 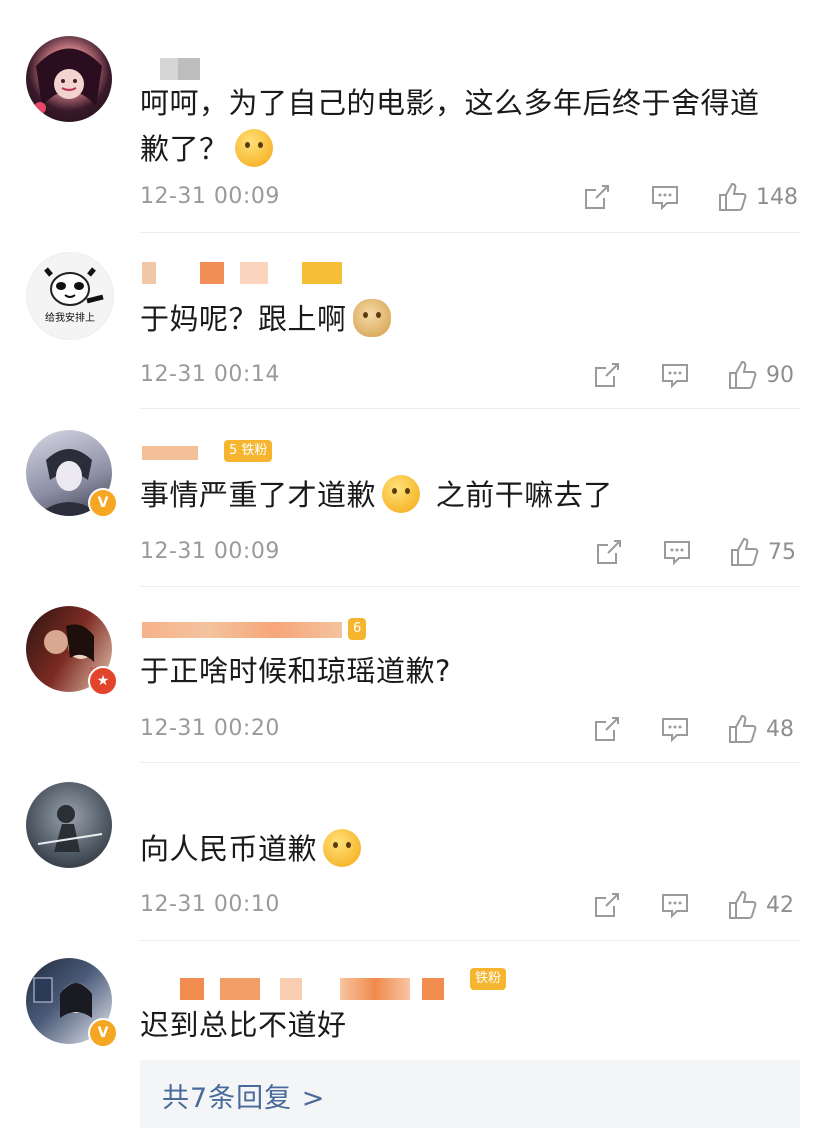 What do you see at coordinates (210, 374) in the screenshot?
I see `comment-time: 12-31 00:14` at bounding box center [210, 374].